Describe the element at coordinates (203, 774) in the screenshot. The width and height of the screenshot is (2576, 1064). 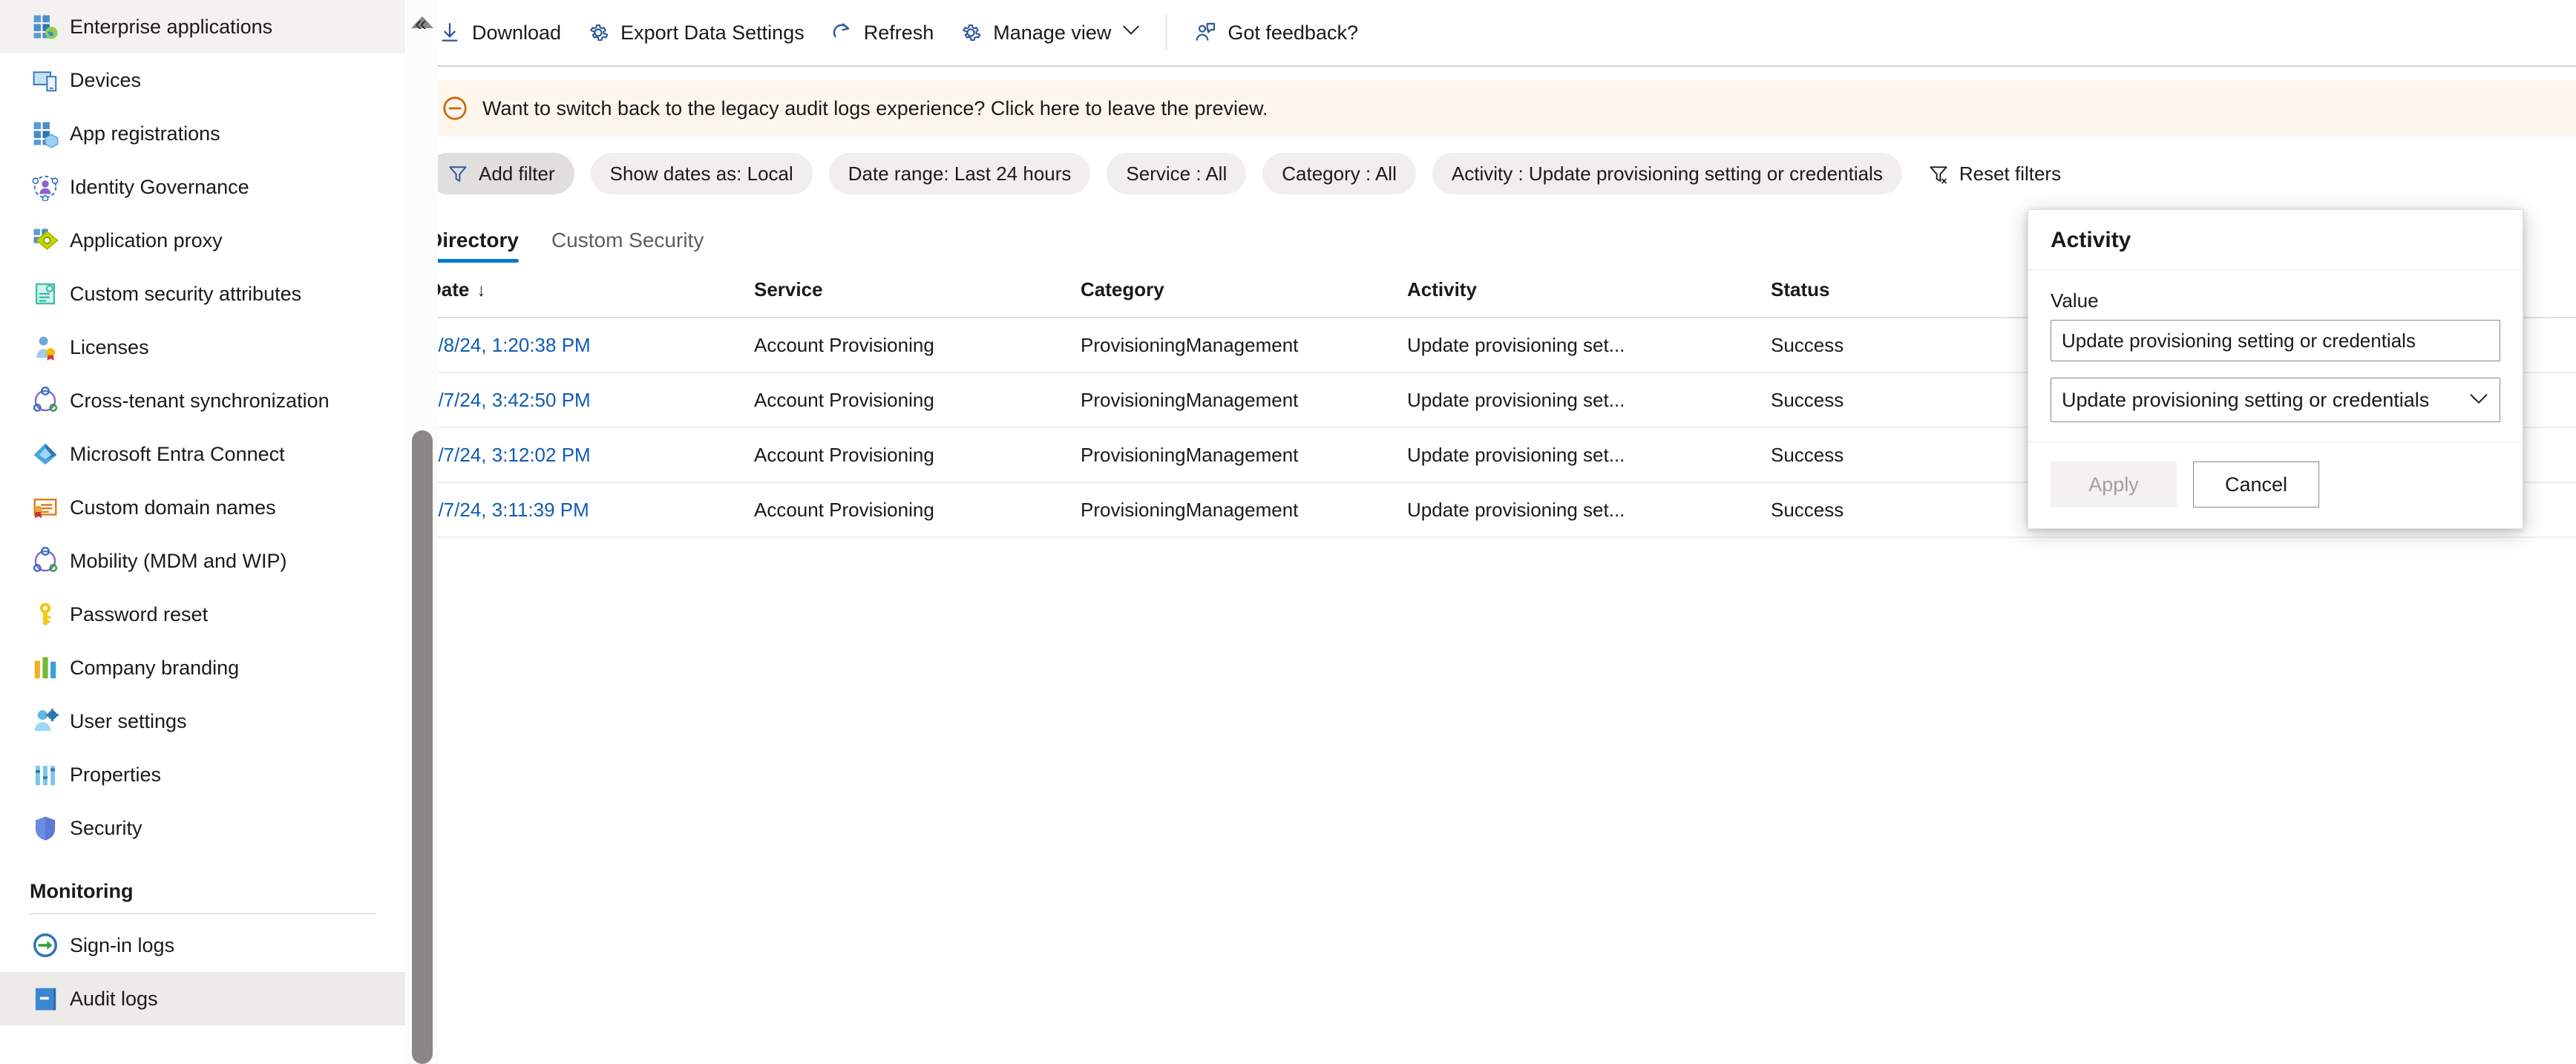
I see `sidebar-item-properties: Properties` at that location.